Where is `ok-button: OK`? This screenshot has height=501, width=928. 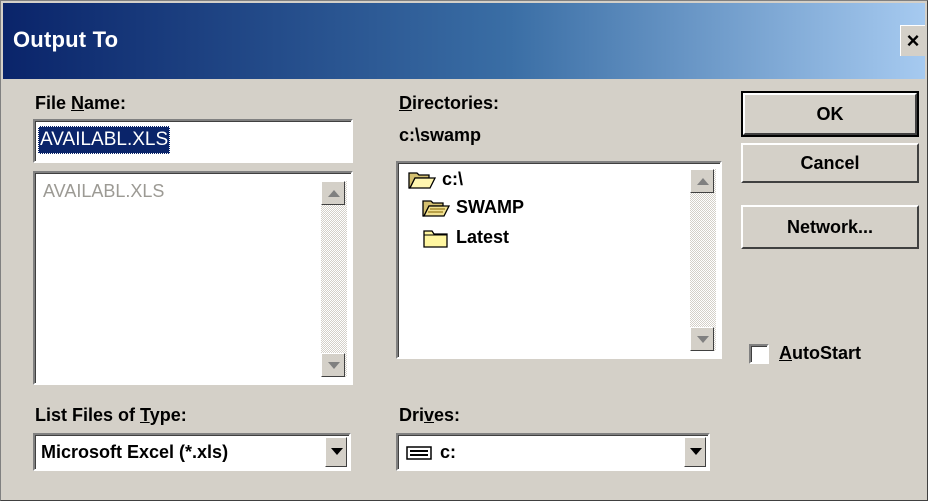
ok-button: OK is located at coordinates (830, 114).